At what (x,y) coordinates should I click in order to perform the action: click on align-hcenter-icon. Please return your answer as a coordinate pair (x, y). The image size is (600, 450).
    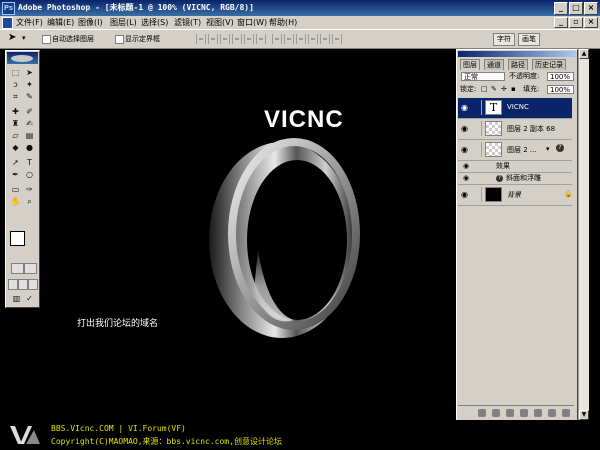
    Looking at the image, I should click on (249, 39).